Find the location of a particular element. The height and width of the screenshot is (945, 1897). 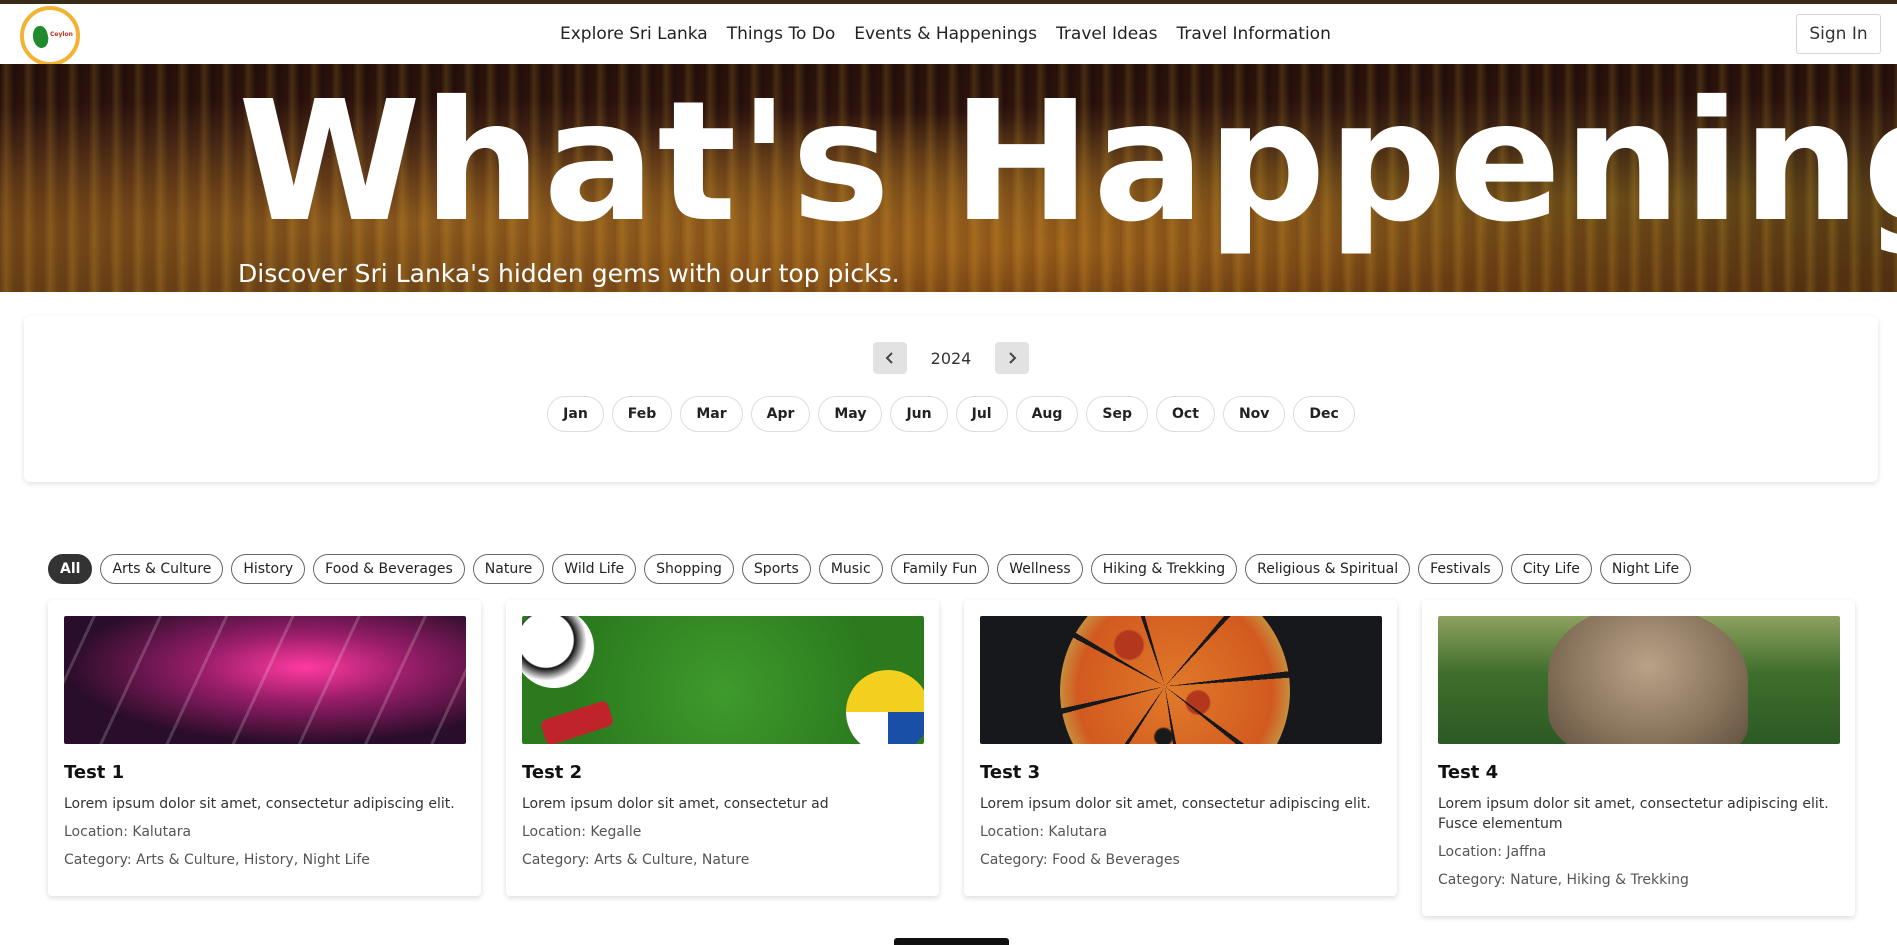

sri-lanka-map-icon is located at coordinates (40, 37).